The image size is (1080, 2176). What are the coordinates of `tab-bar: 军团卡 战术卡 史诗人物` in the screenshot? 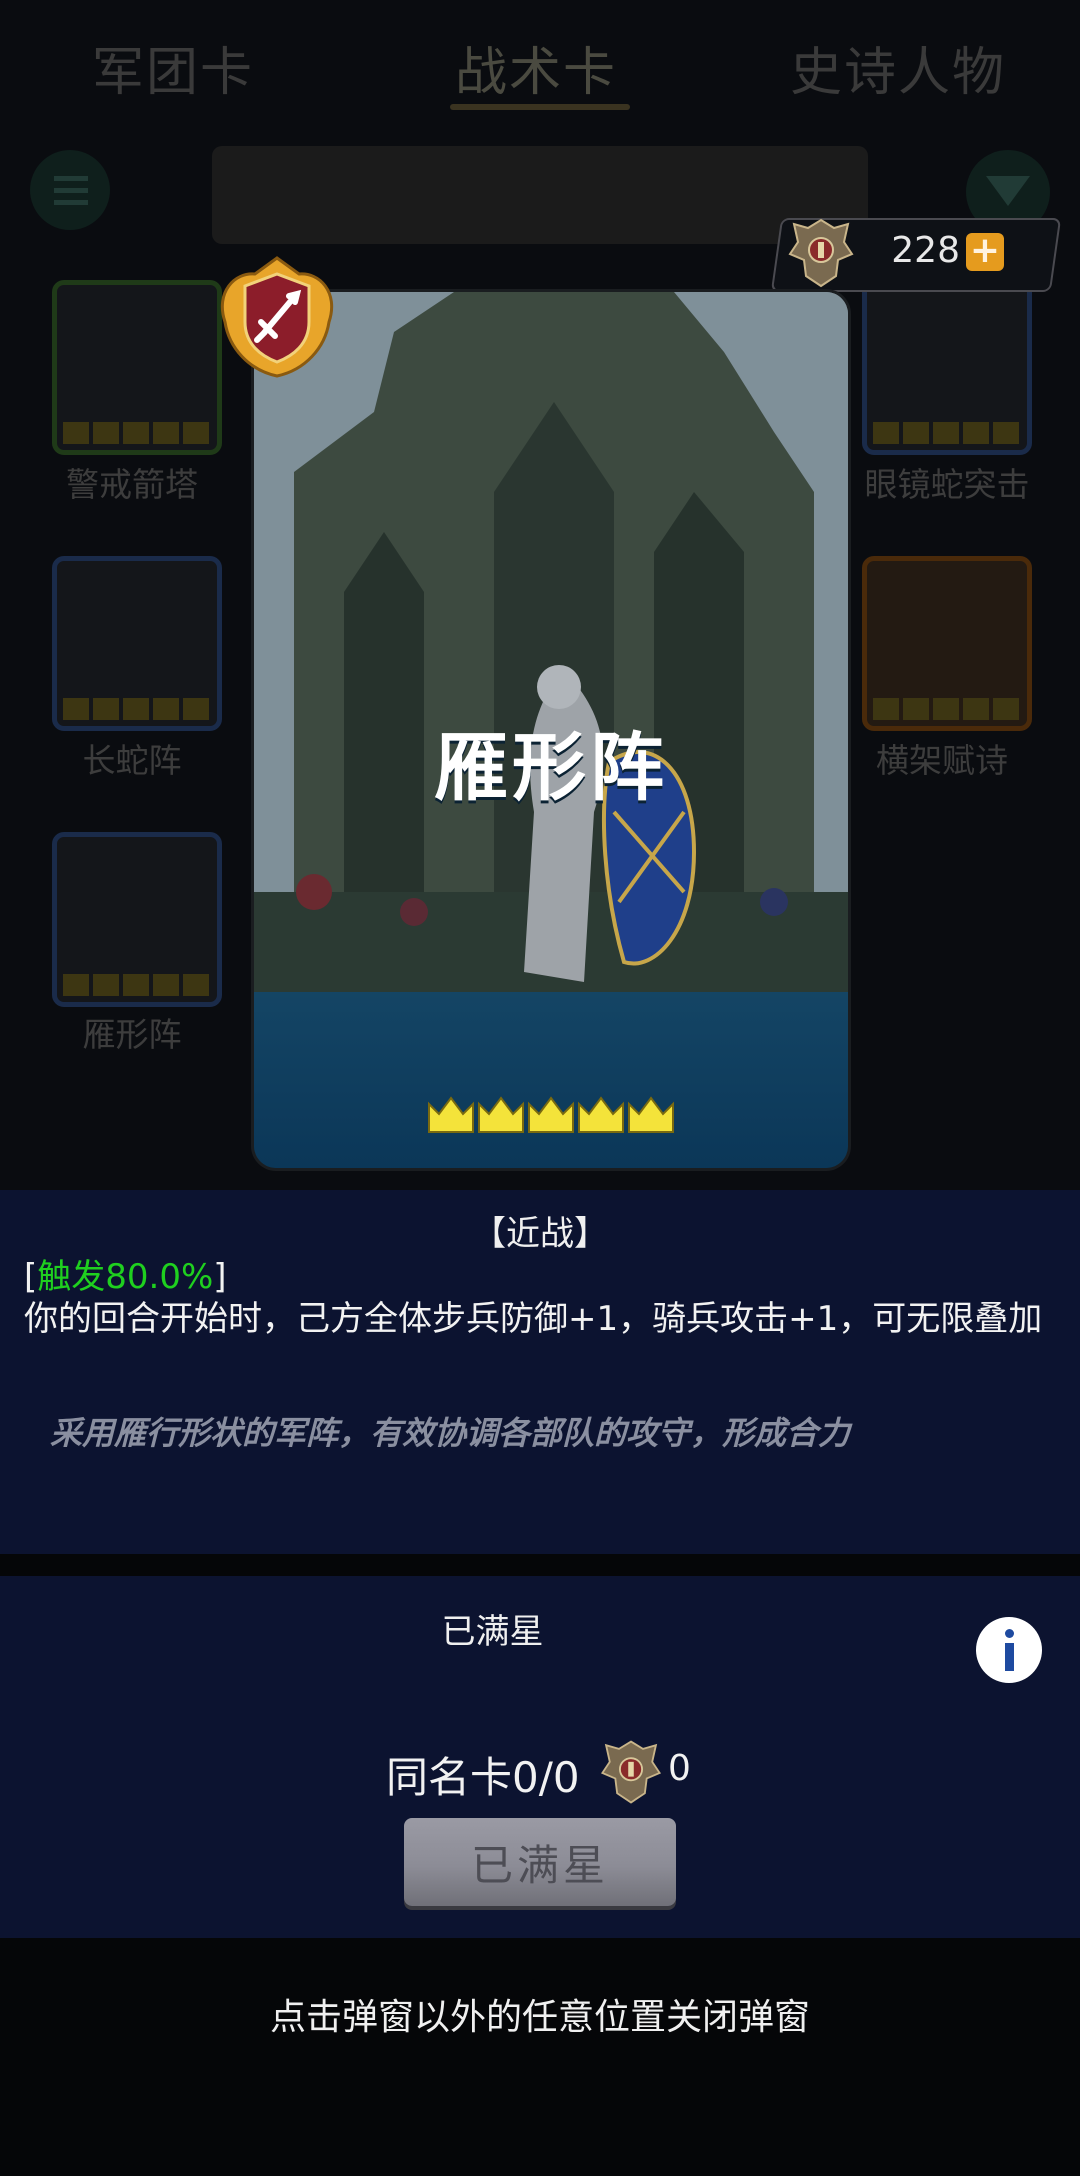 It's located at (540, 65).